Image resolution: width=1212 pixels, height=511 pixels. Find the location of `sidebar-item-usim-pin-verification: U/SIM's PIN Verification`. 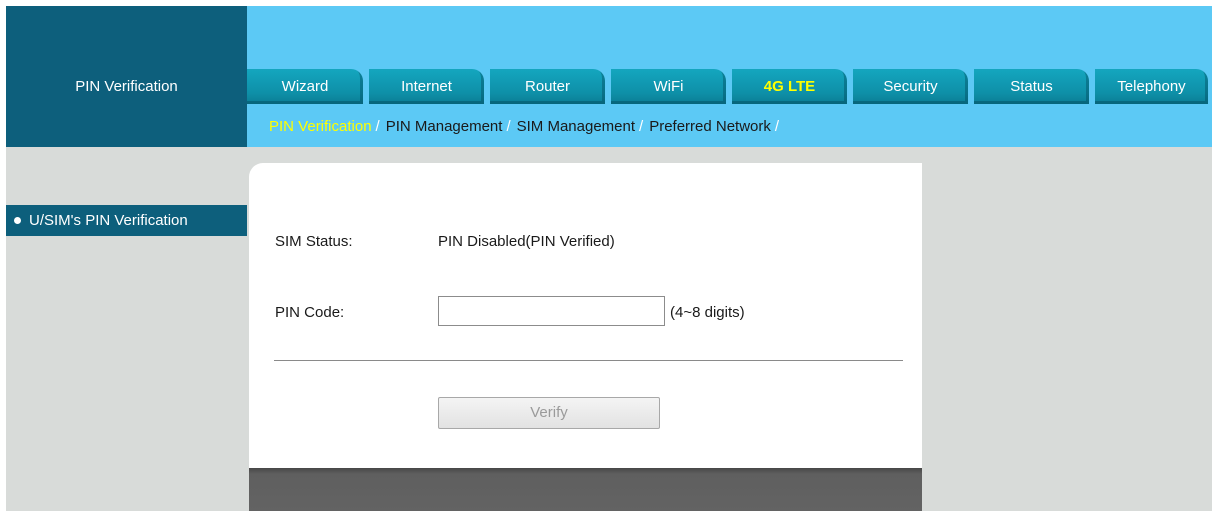

sidebar-item-usim-pin-verification: U/SIM's PIN Verification is located at coordinates (135, 220).